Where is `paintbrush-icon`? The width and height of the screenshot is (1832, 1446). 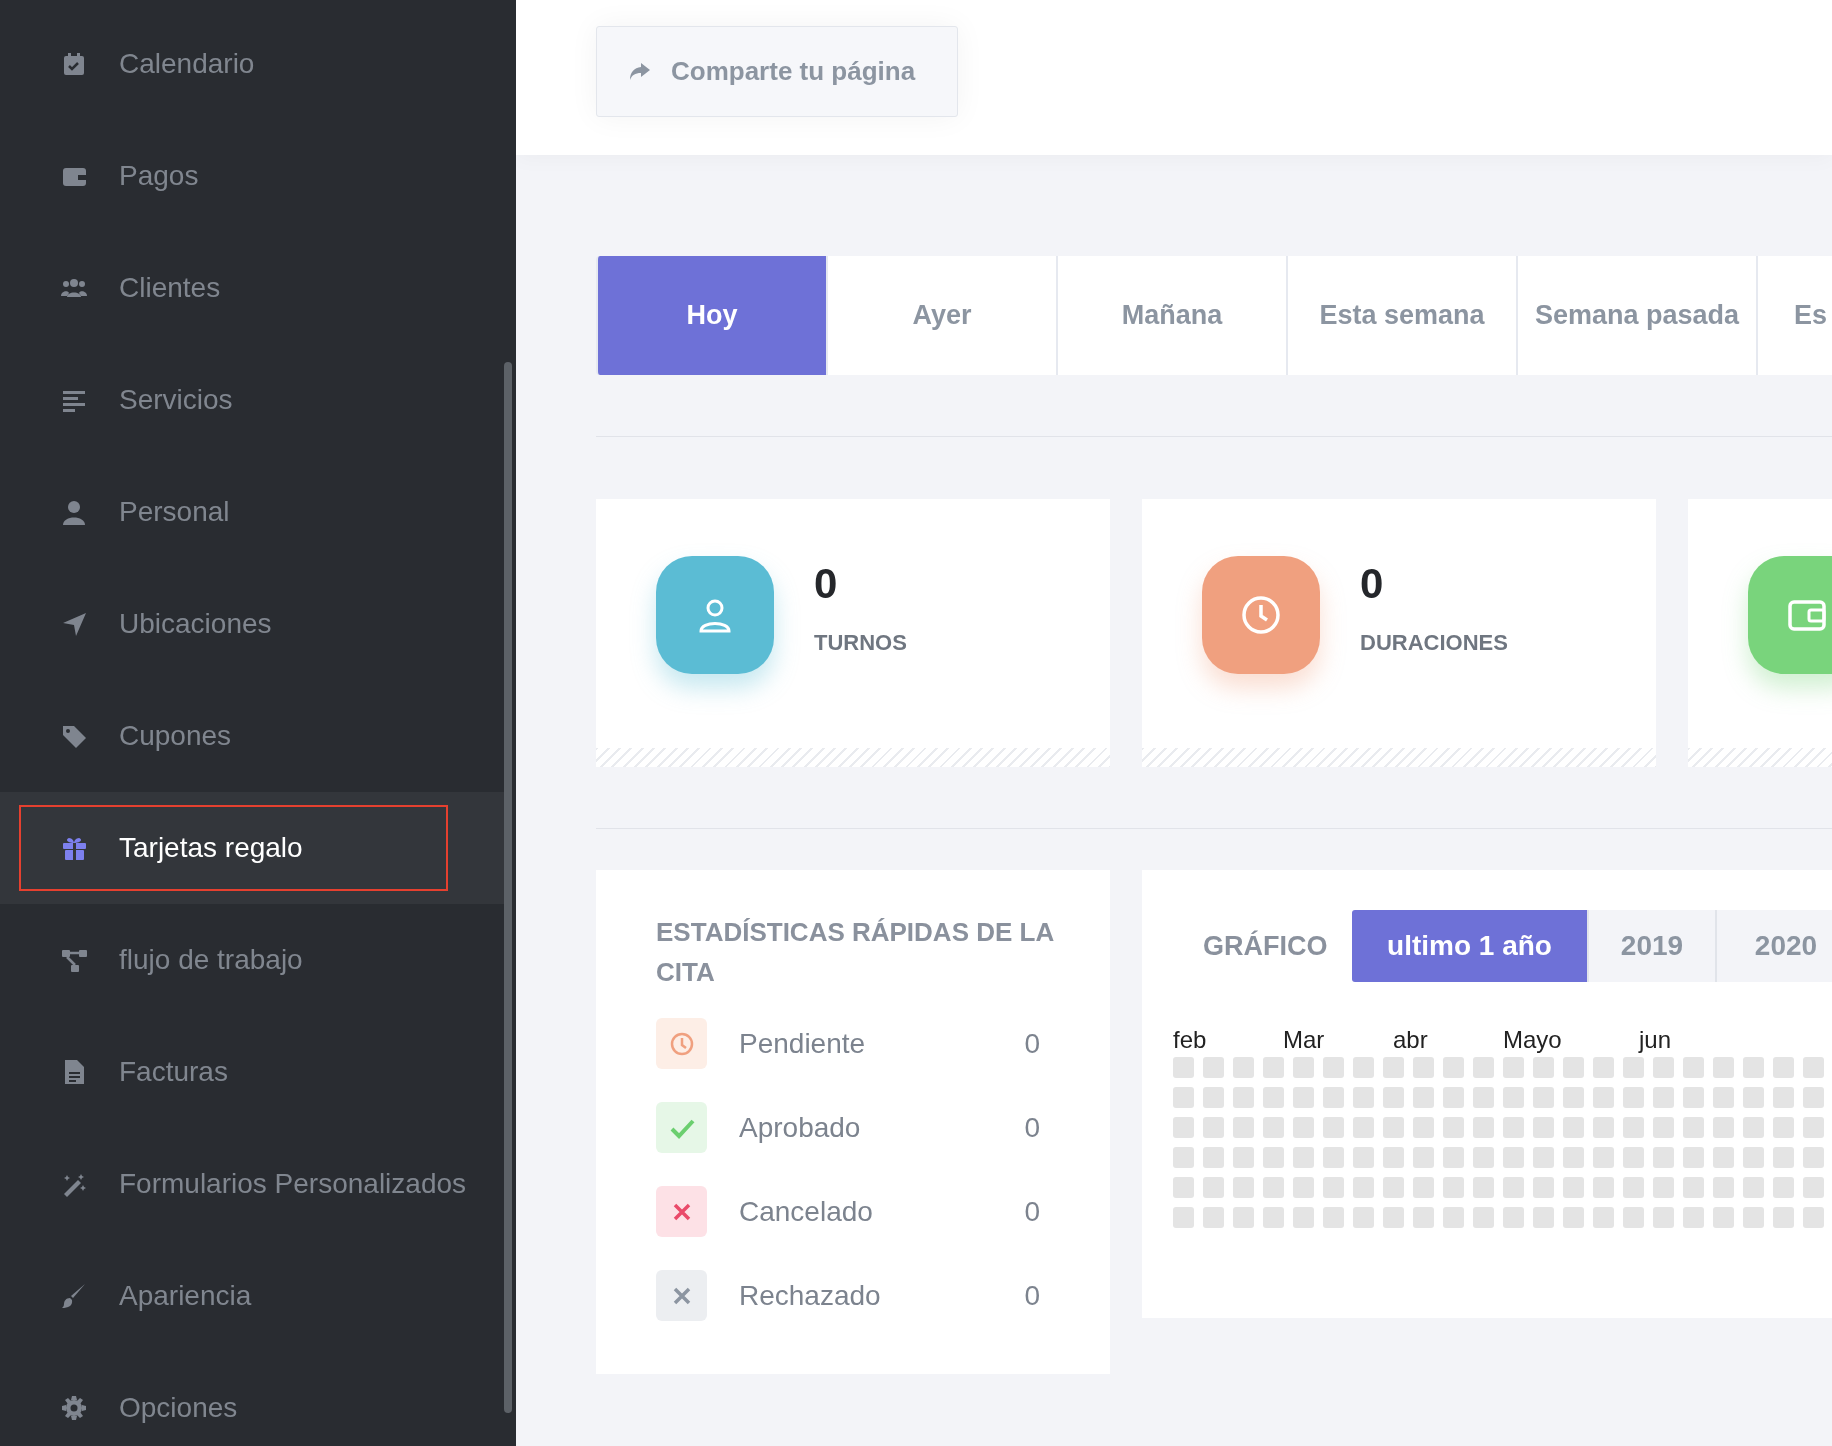 paintbrush-icon is located at coordinates (74, 1296).